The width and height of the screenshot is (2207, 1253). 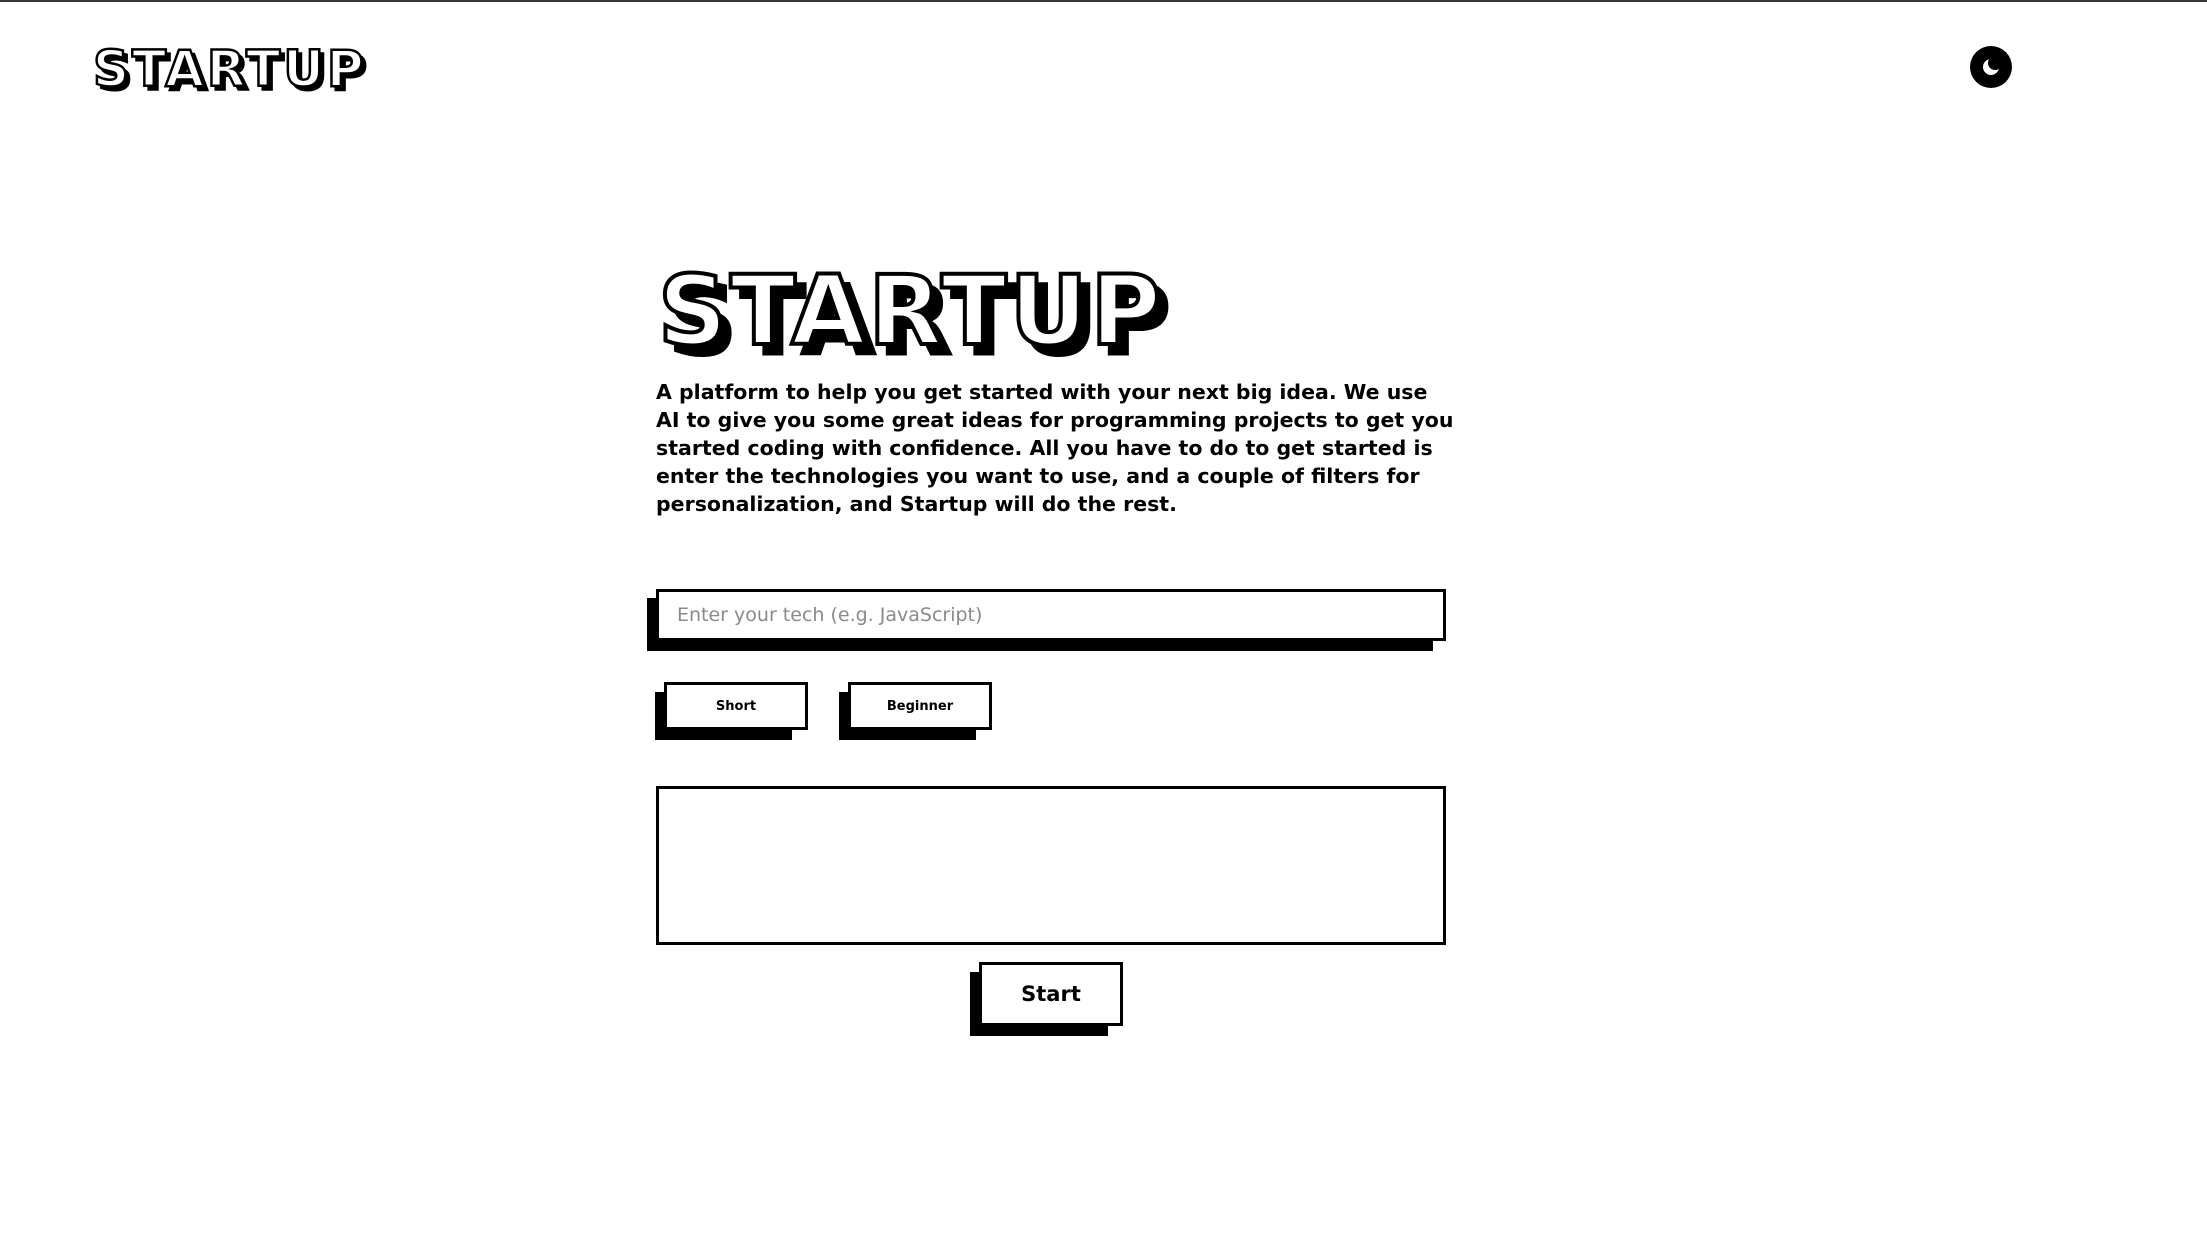 What do you see at coordinates (911, 312) in the screenshot?
I see `hero-logo-text: STARTUP` at bounding box center [911, 312].